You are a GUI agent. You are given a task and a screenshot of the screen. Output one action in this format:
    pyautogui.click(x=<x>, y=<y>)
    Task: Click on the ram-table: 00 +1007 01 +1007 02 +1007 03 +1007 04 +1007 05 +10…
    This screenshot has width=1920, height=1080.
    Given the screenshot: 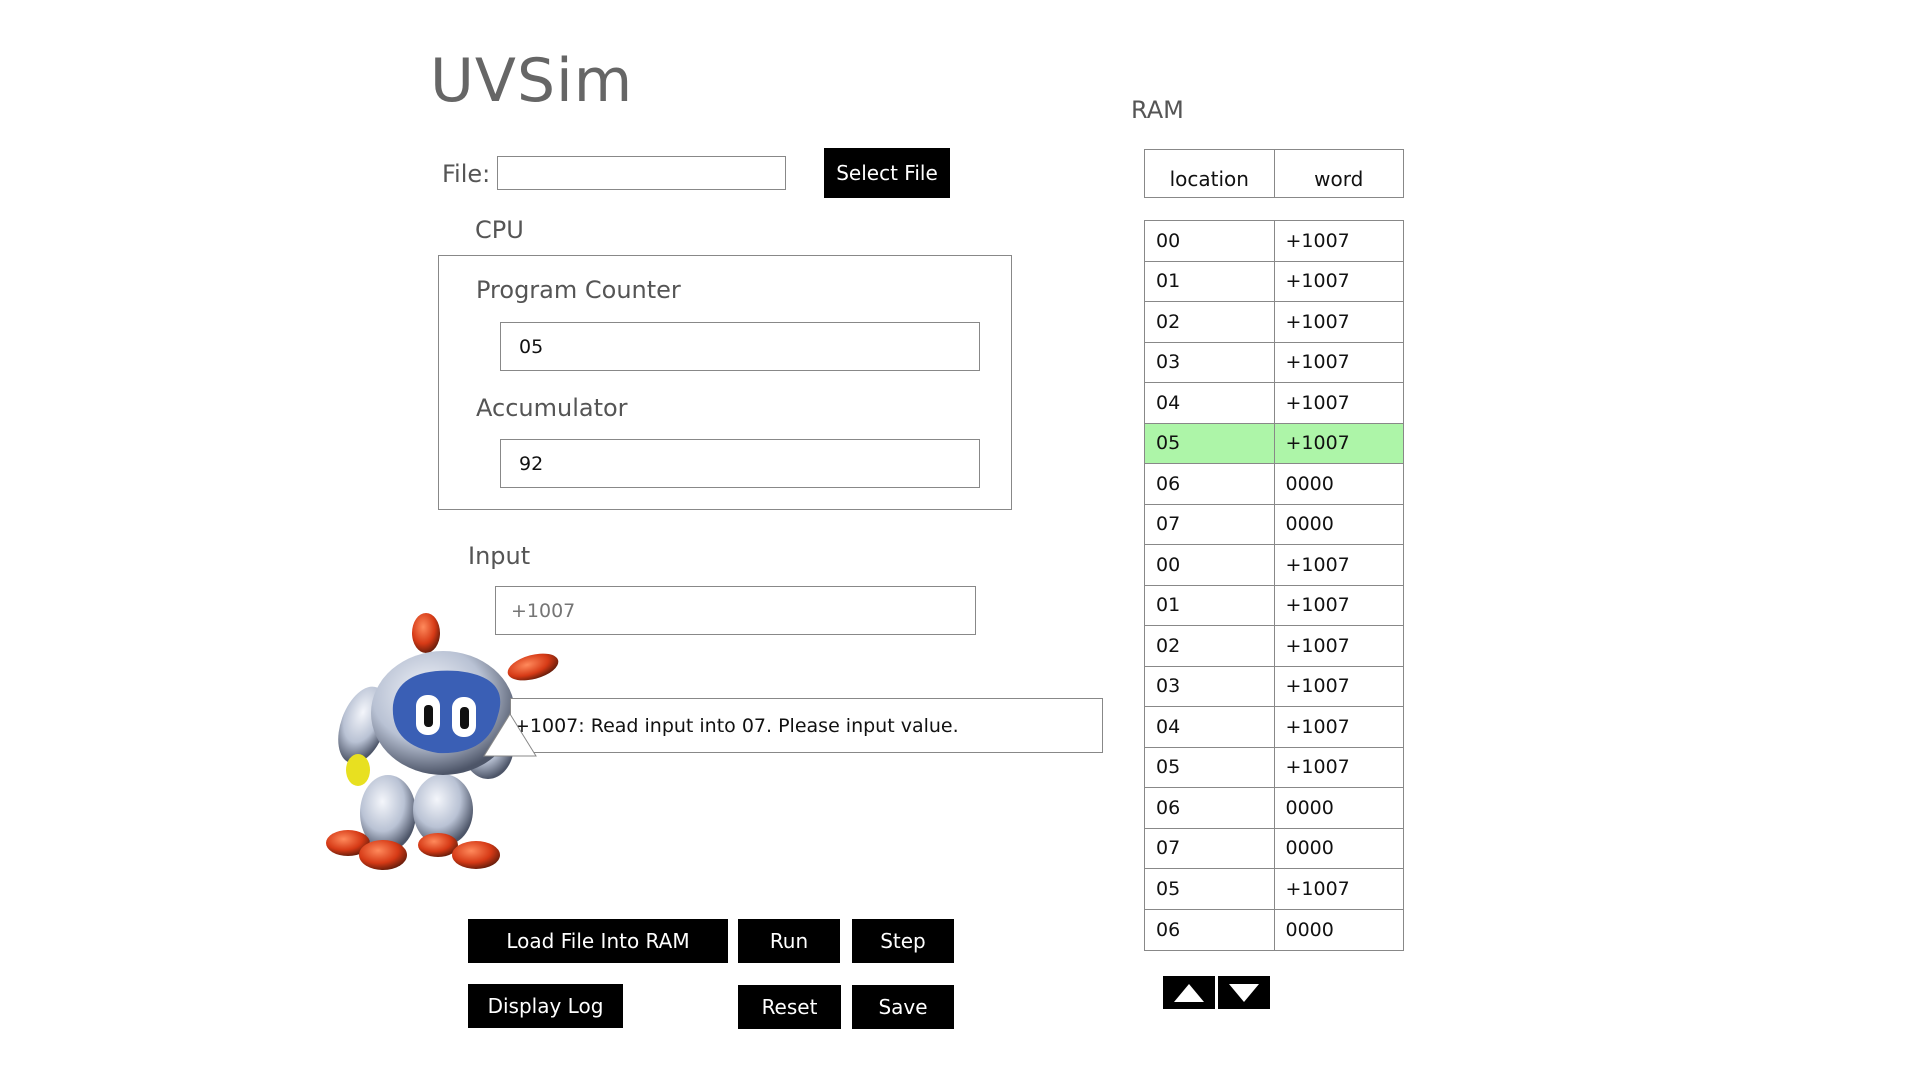 What is the action you would take?
    pyautogui.click(x=1274, y=585)
    